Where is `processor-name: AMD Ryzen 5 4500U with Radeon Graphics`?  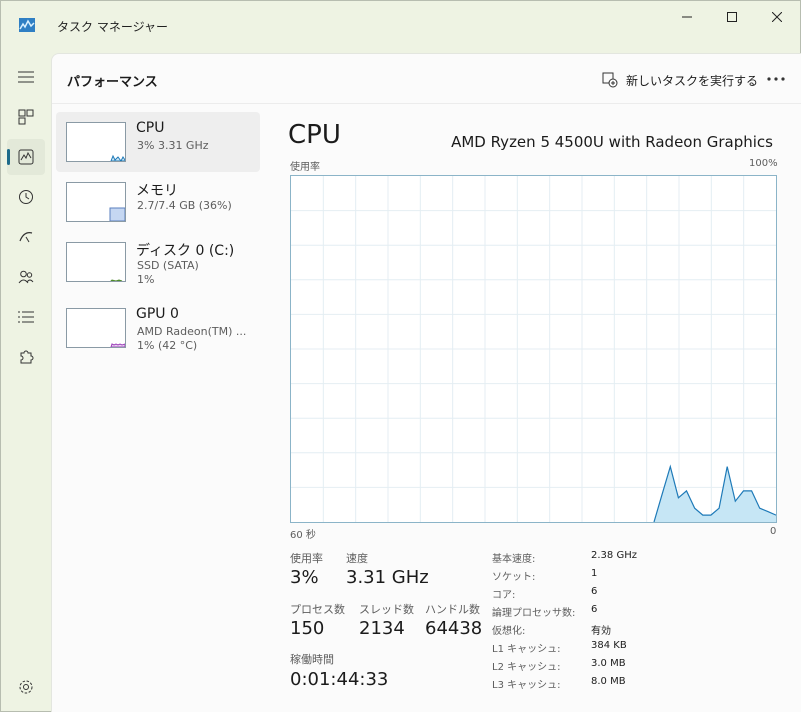
processor-name: AMD Ryzen 5 4500U with Radeon Graphics is located at coordinates (612, 142).